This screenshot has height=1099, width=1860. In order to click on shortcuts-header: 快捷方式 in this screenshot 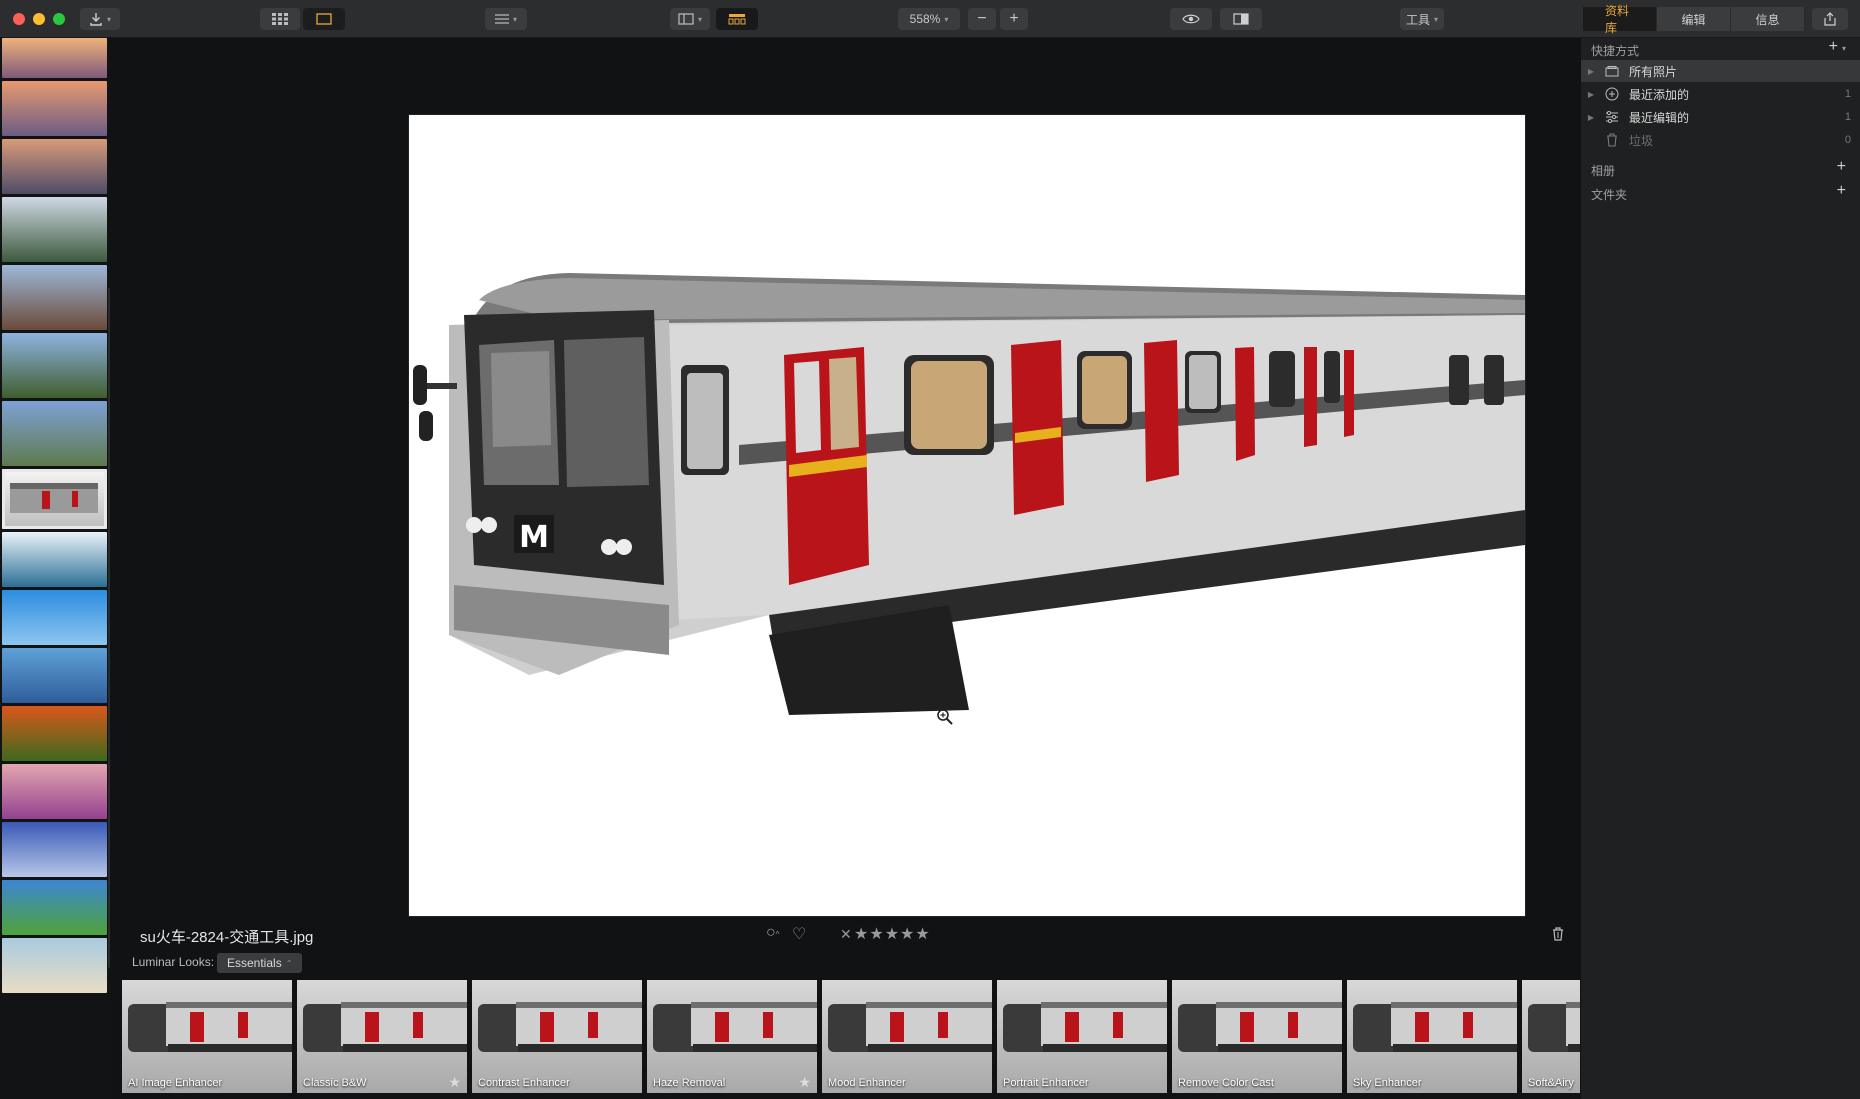, I will do `click(1615, 51)`.